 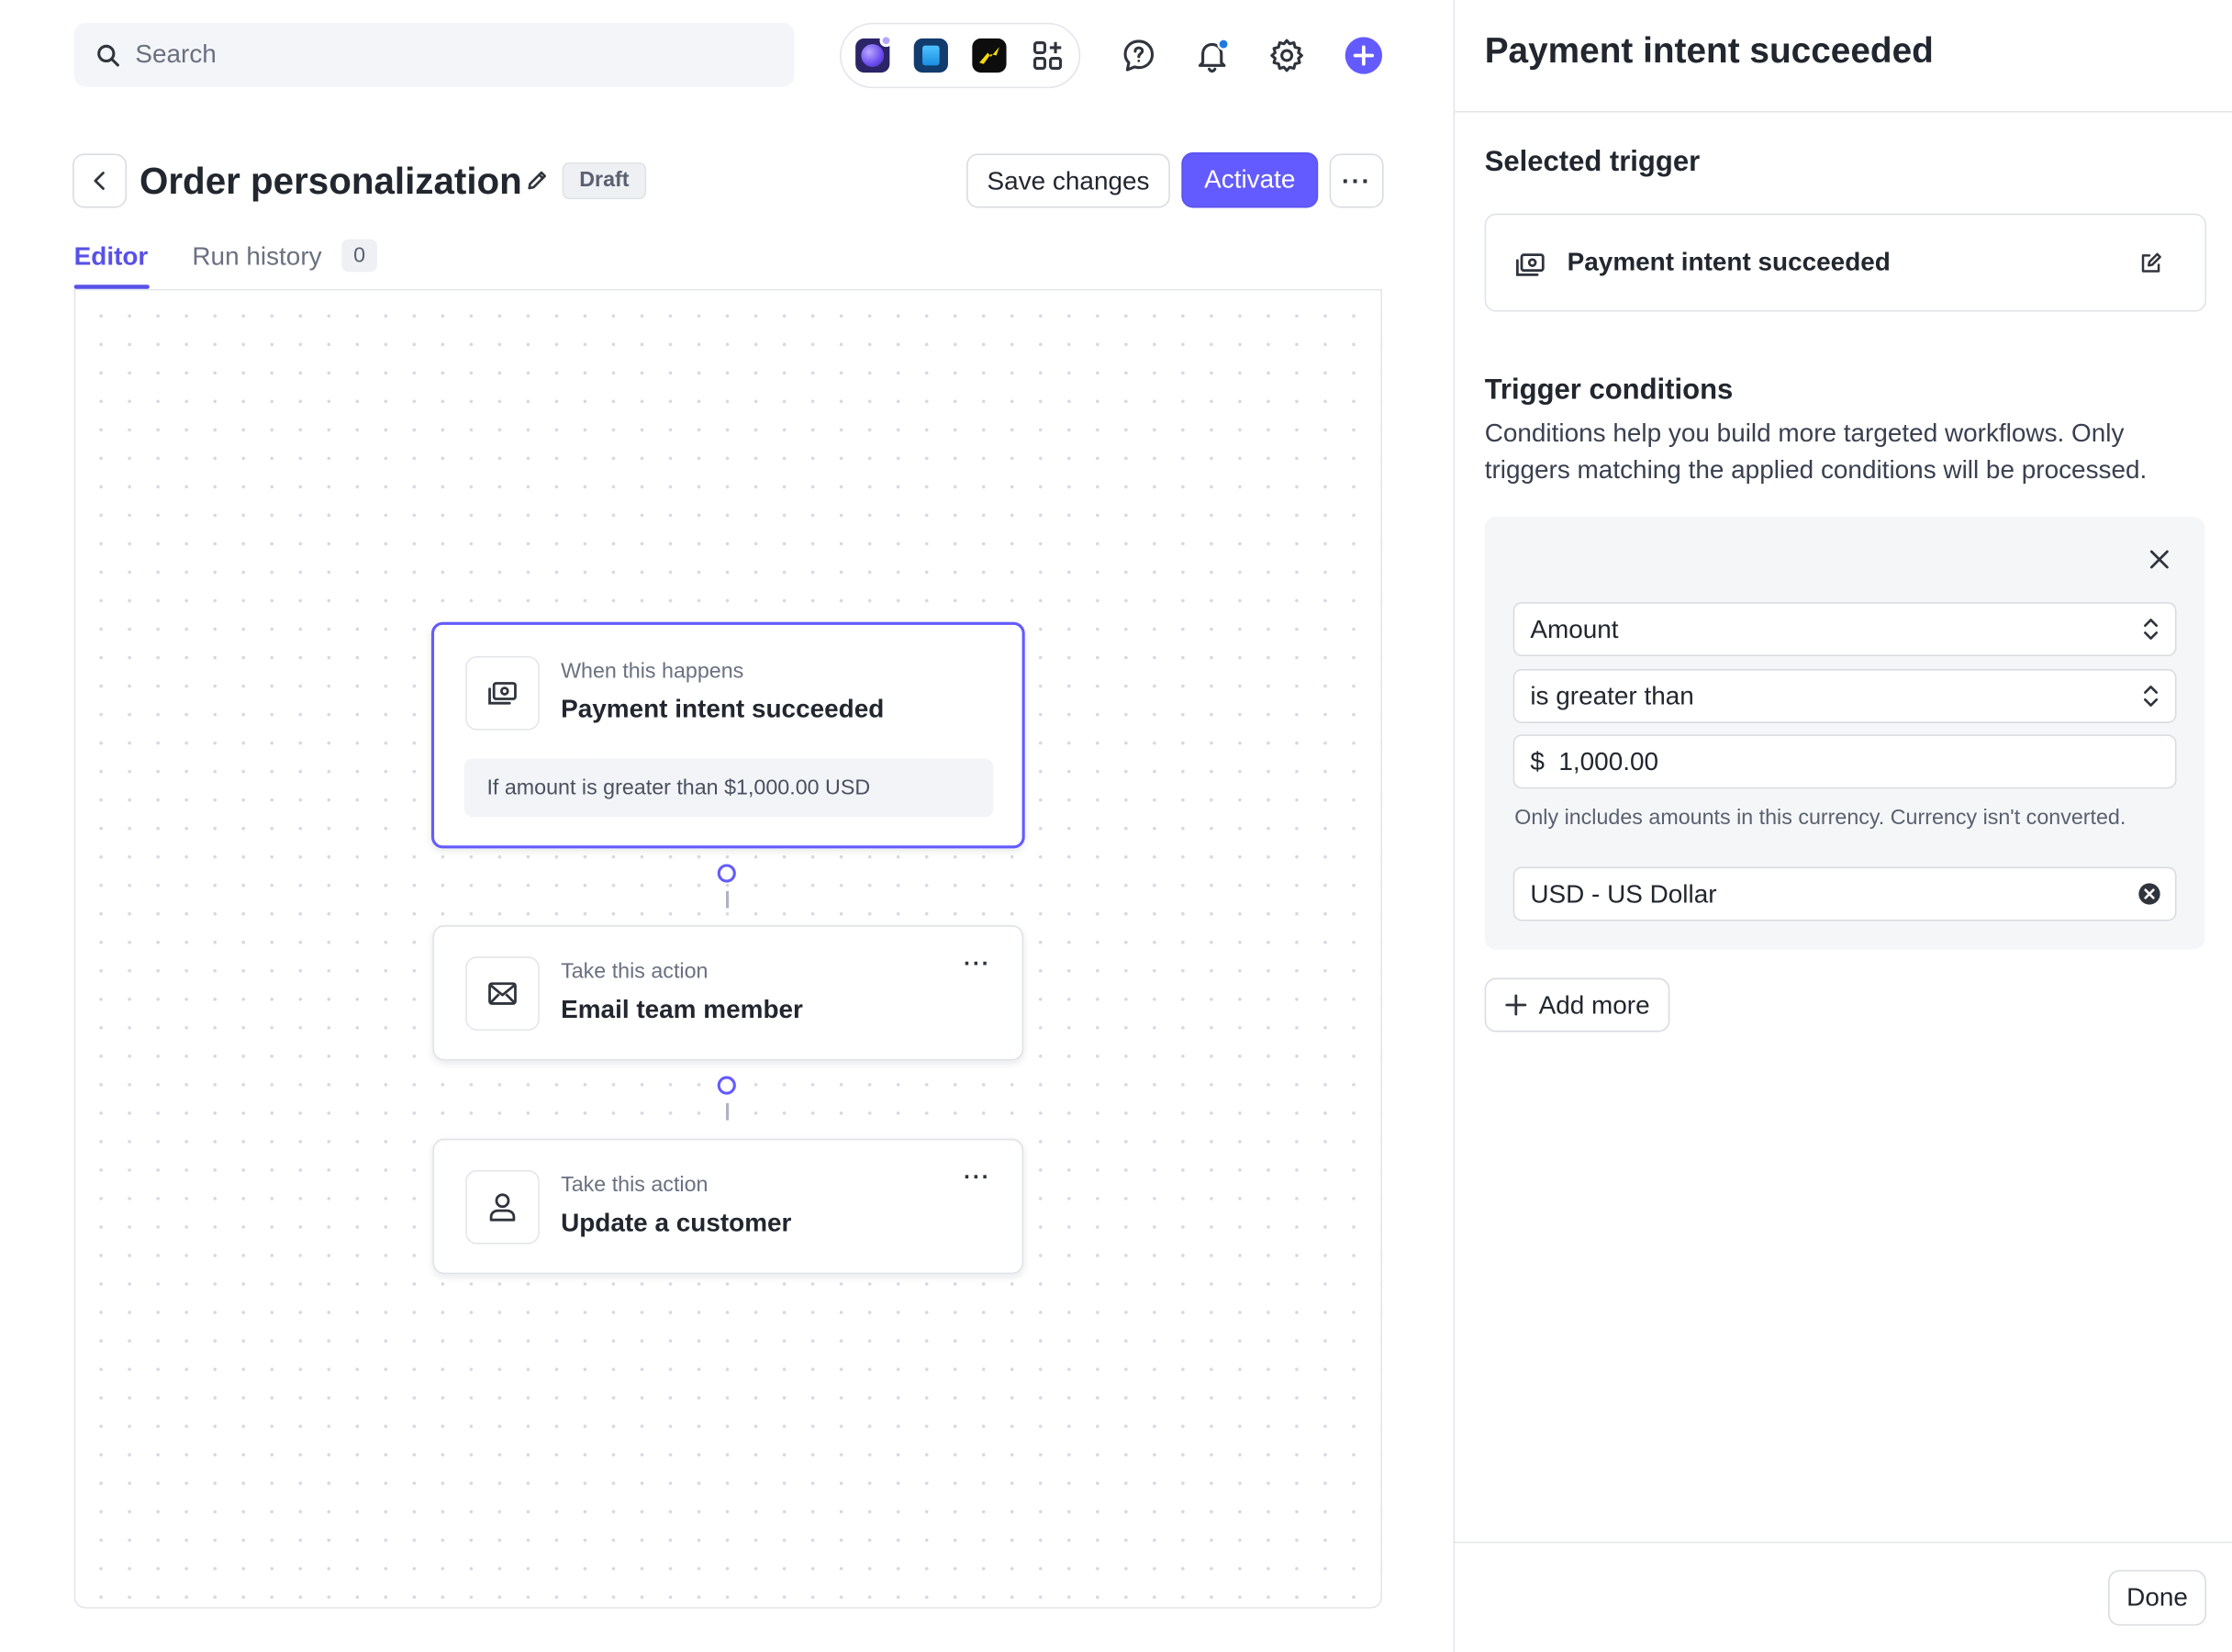 What do you see at coordinates (728, 993) in the screenshot?
I see `action-card-email: Take this action Email team member ···` at bounding box center [728, 993].